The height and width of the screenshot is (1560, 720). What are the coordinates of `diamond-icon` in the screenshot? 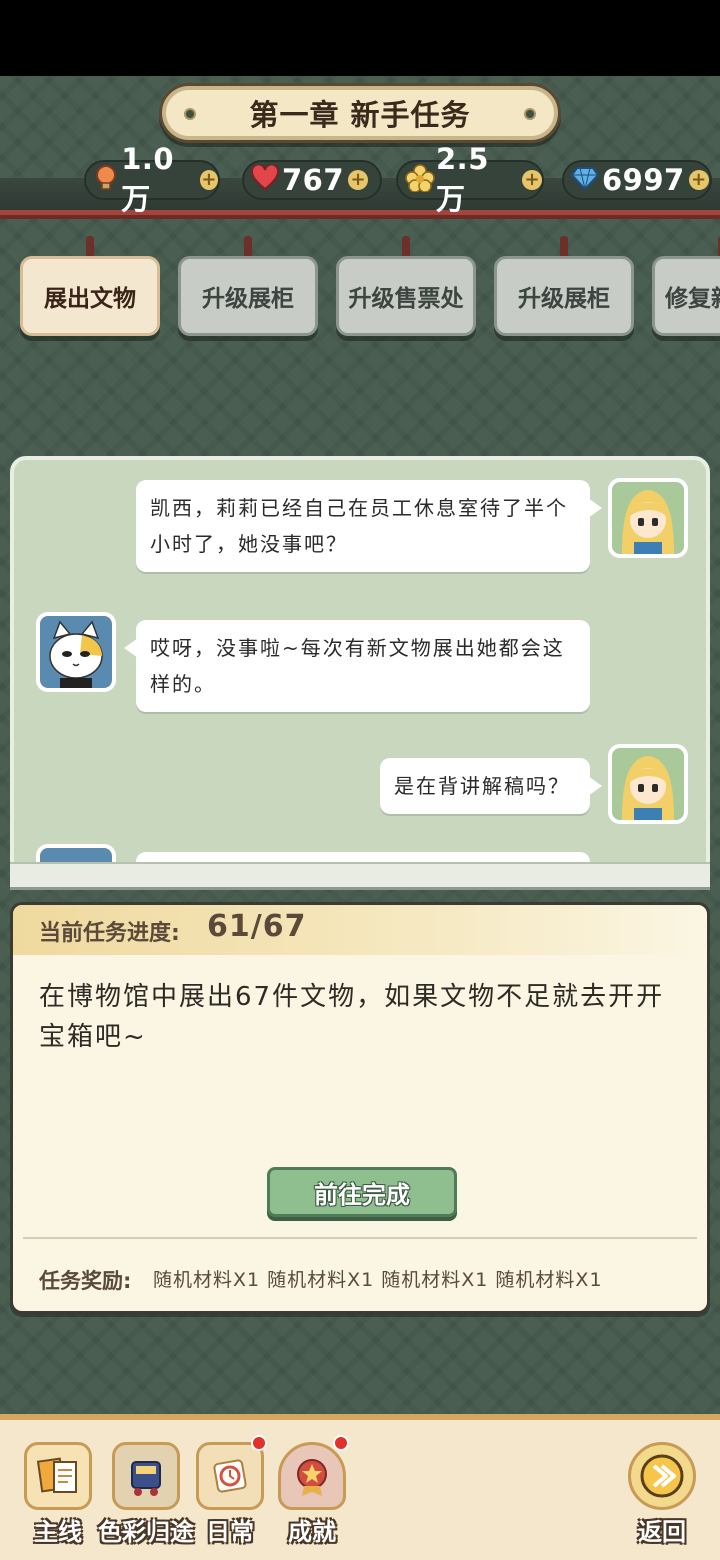 It's located at (585, 180).